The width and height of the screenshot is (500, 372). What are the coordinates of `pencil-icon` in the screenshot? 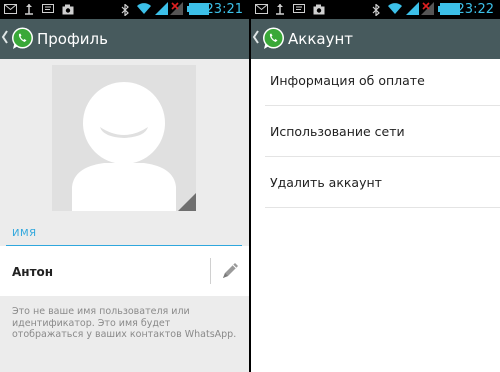 It's located at (230, 270).